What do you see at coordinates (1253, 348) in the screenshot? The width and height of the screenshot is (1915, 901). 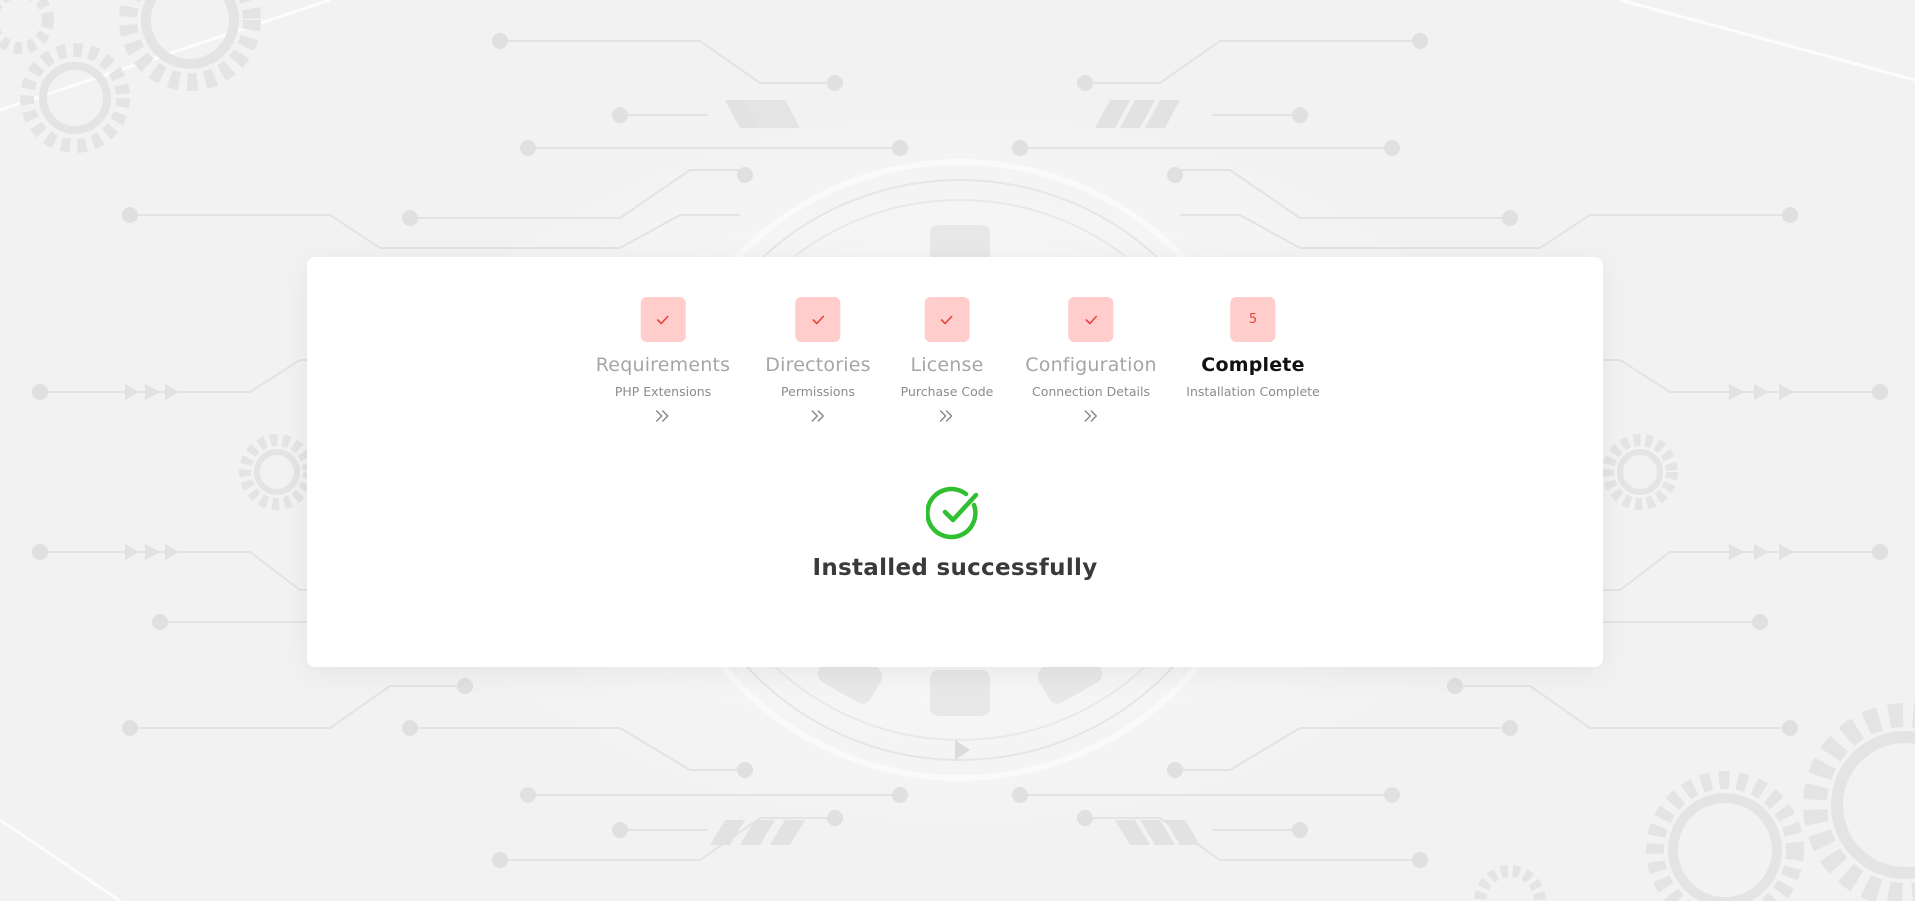 I see `step-complete: 5 Complete Installation Complete` at bounding box center [1253, 348].